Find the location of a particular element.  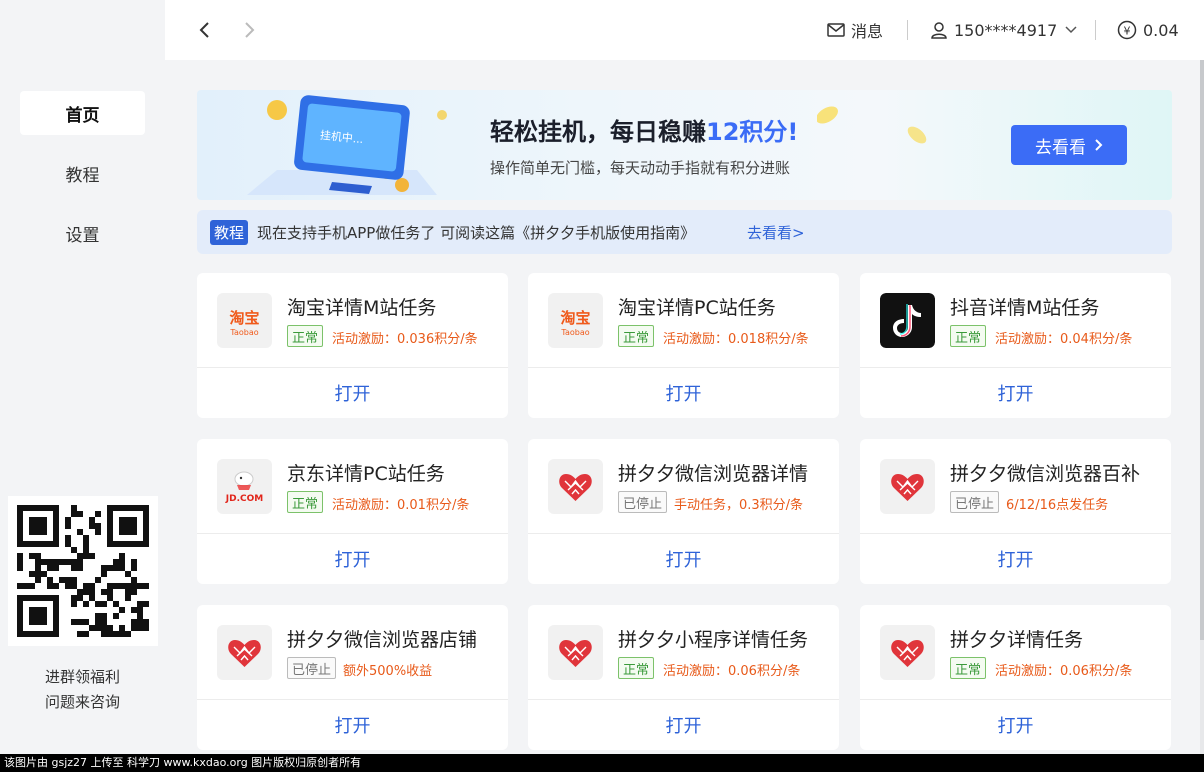

qr-note-line1: 进群领福利 is located at coordinates (82, 677).